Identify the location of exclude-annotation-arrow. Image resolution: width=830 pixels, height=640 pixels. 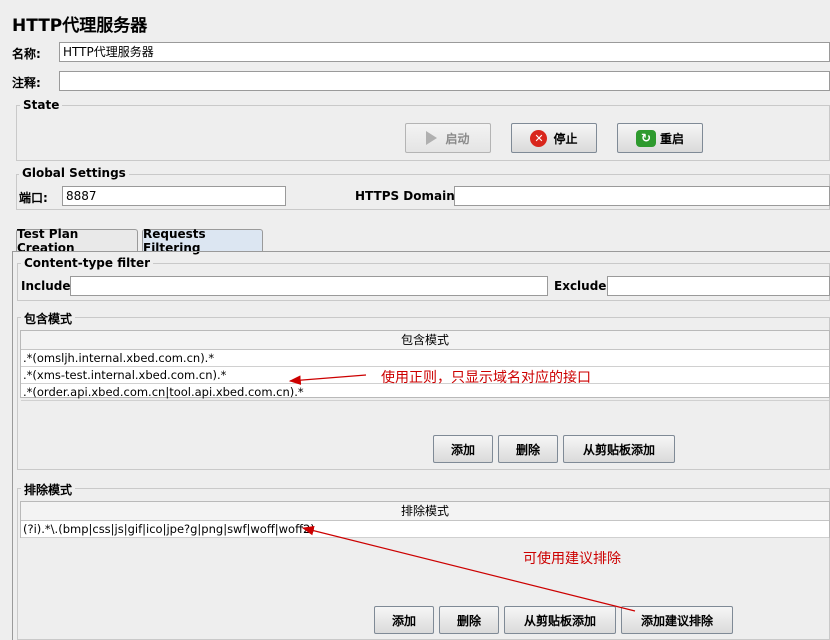
(468, 568).